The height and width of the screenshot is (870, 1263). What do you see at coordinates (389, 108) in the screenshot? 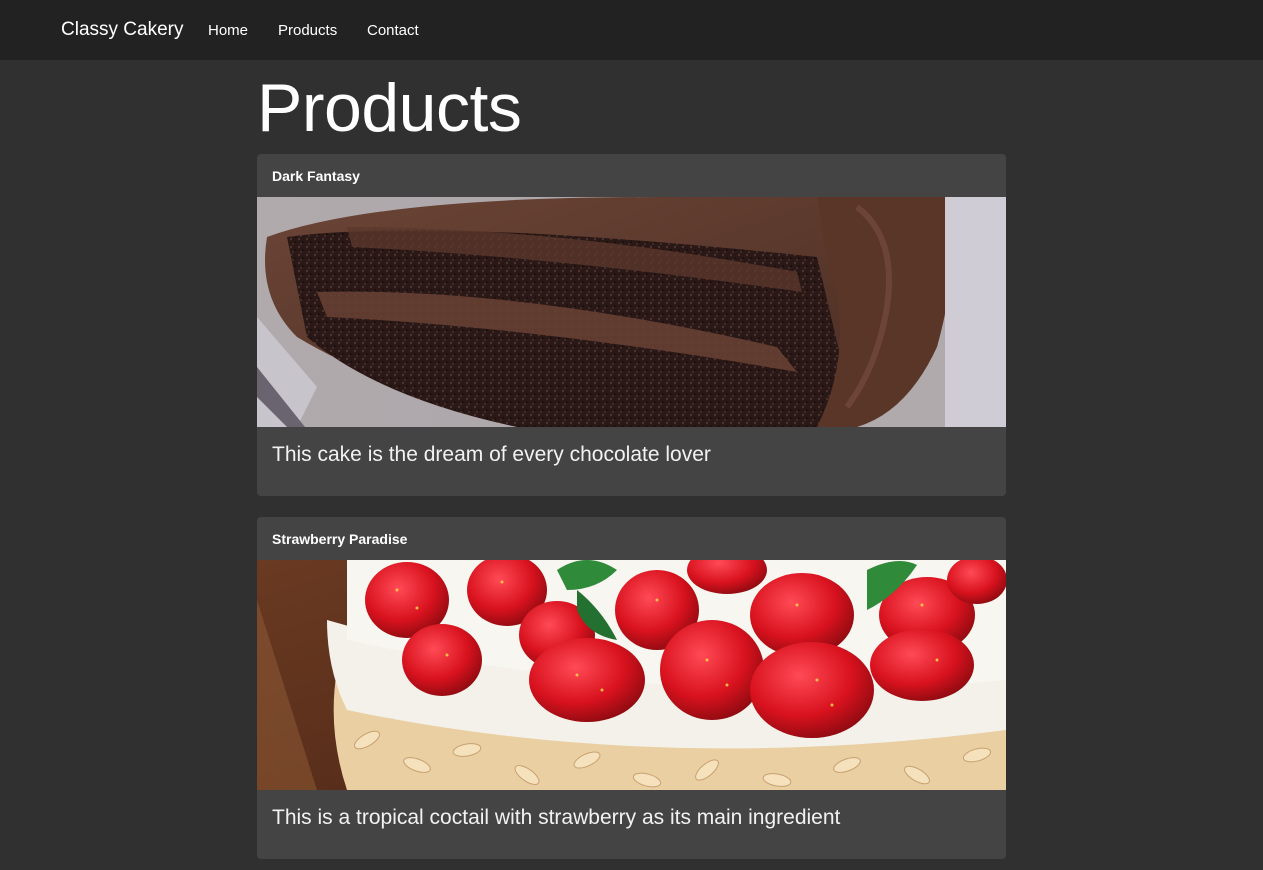
I see `page-title: Products` at bounding box center [389, 108].